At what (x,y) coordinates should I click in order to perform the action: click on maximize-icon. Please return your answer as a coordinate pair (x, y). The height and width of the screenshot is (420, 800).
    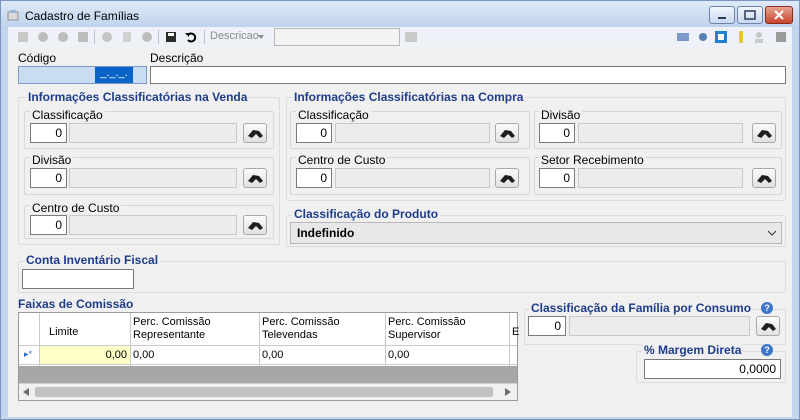
    Looking at the image, I should click on (750, 15).